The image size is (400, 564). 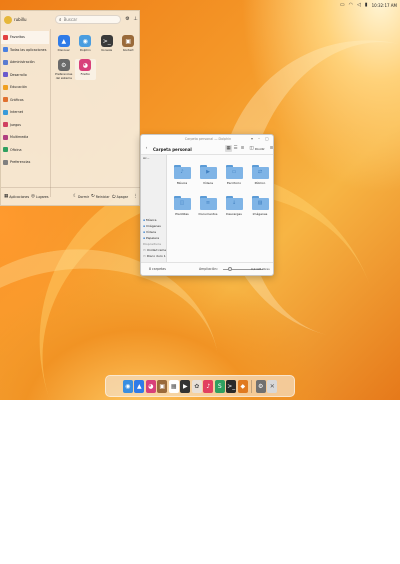 What do you see at coordinates (75, 196) in the screenshot?
I see `moon-icon: ☾` at bounding box center [75, 196].